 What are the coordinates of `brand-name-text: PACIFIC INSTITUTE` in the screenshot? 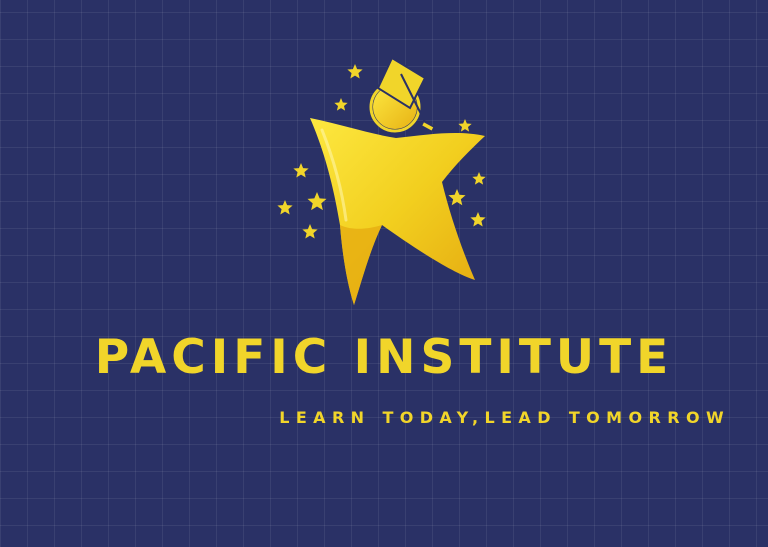 It's located at (384, 357).